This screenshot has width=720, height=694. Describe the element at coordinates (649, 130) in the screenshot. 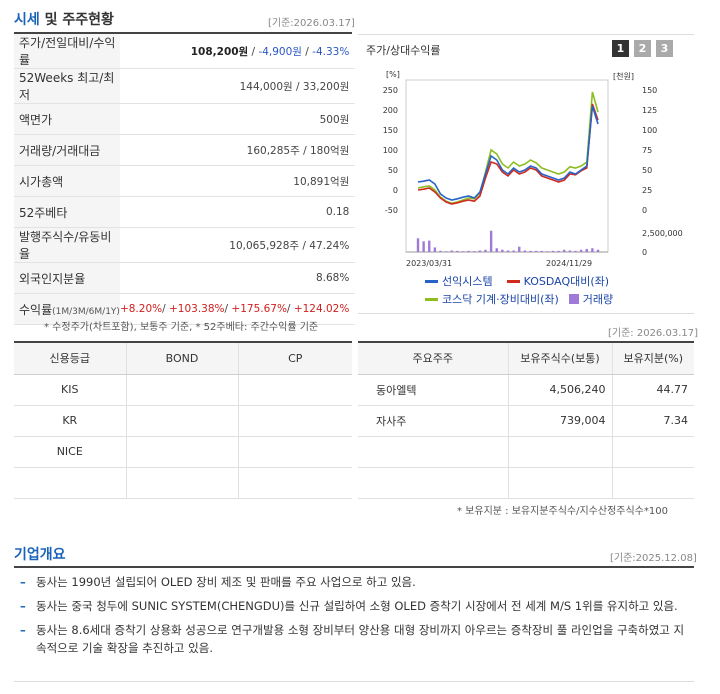

I see `right-tick-label: 100` at that location.